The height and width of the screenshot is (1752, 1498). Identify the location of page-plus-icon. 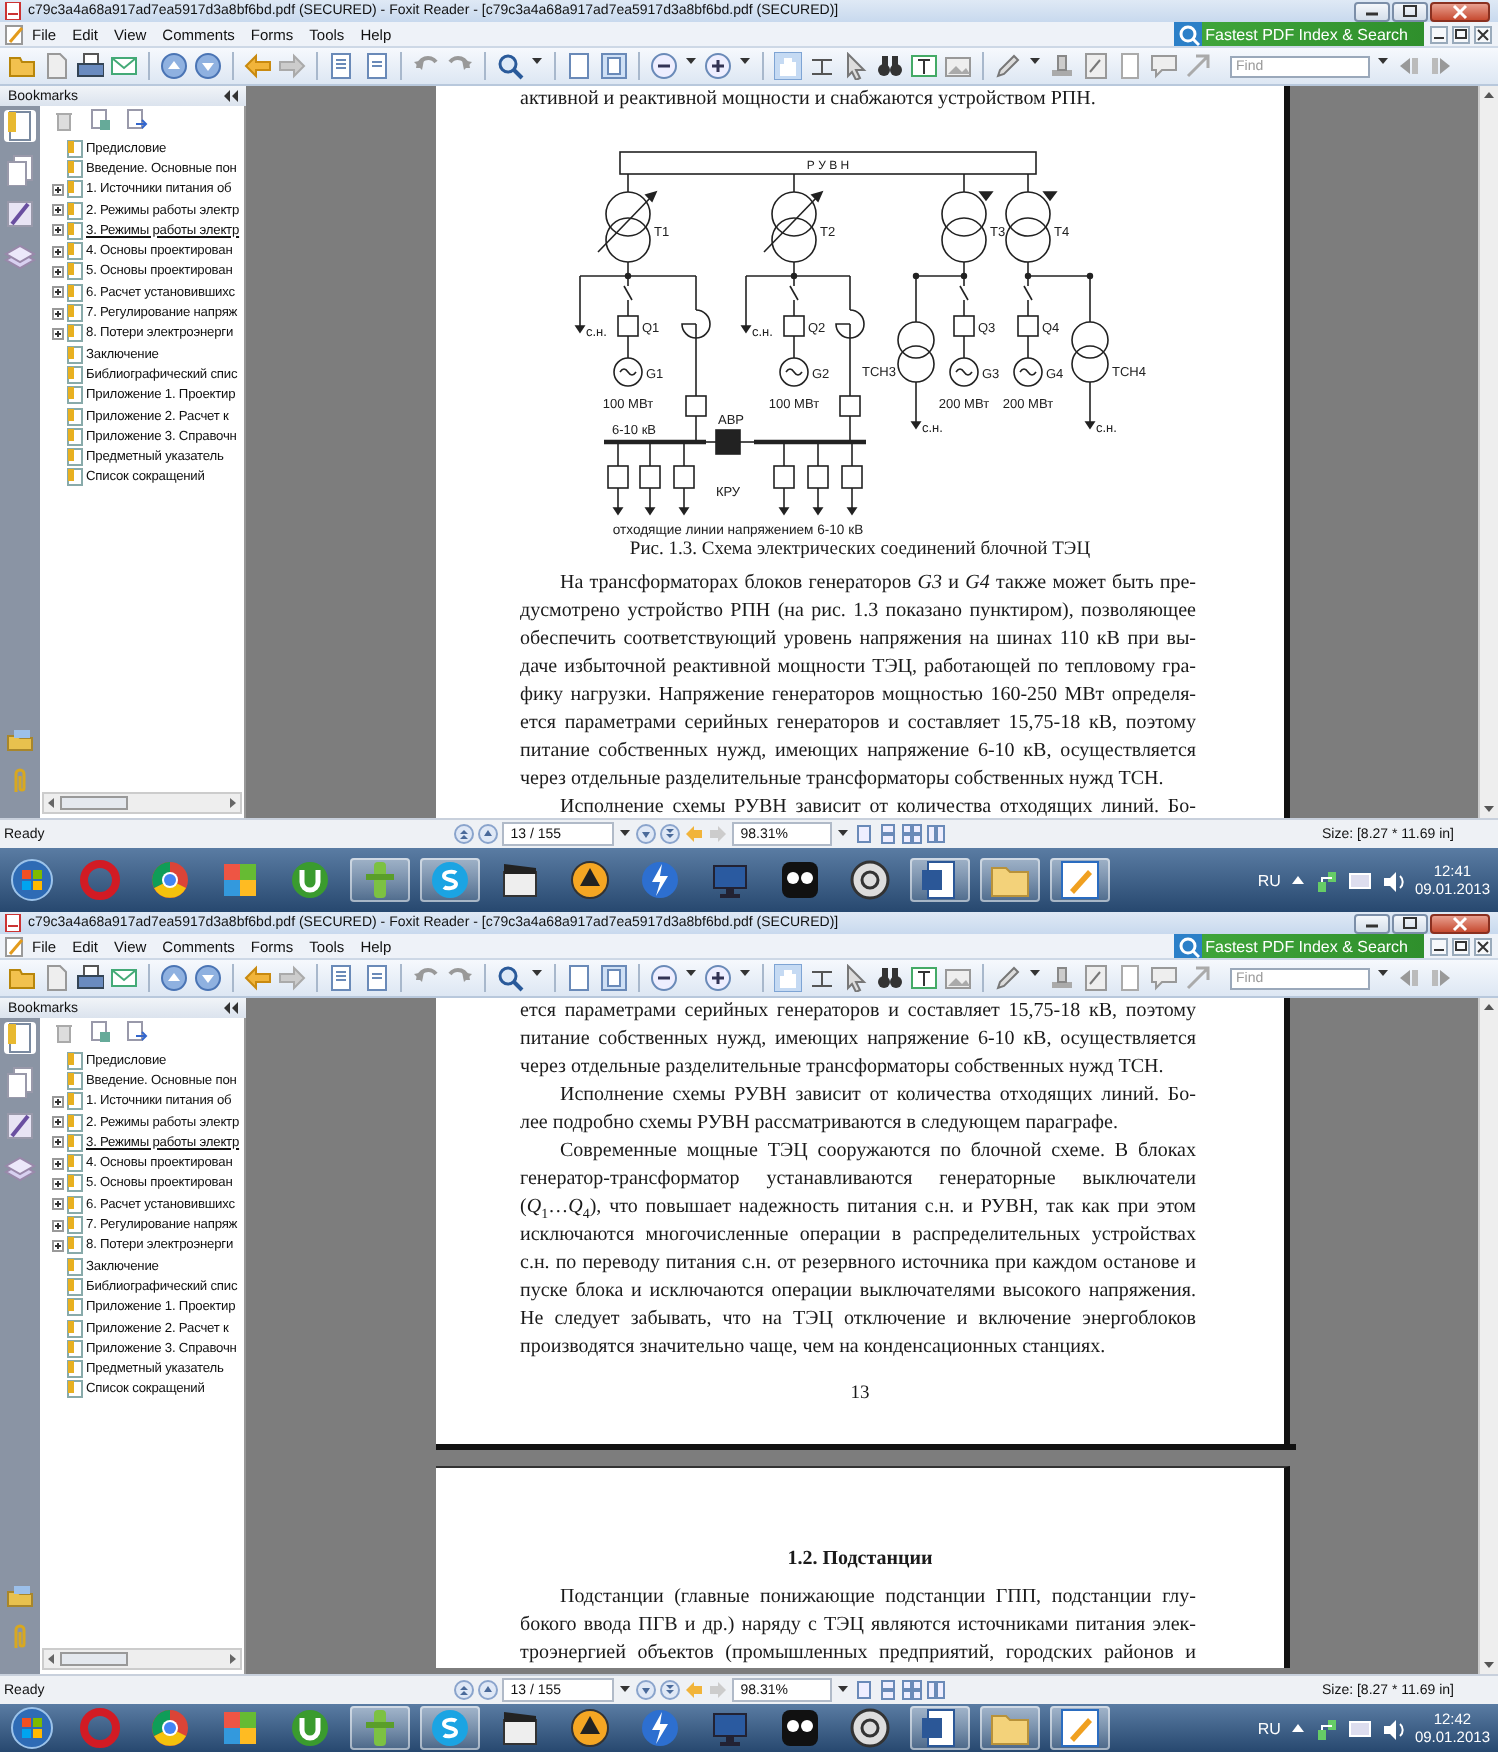
(100, 1032).